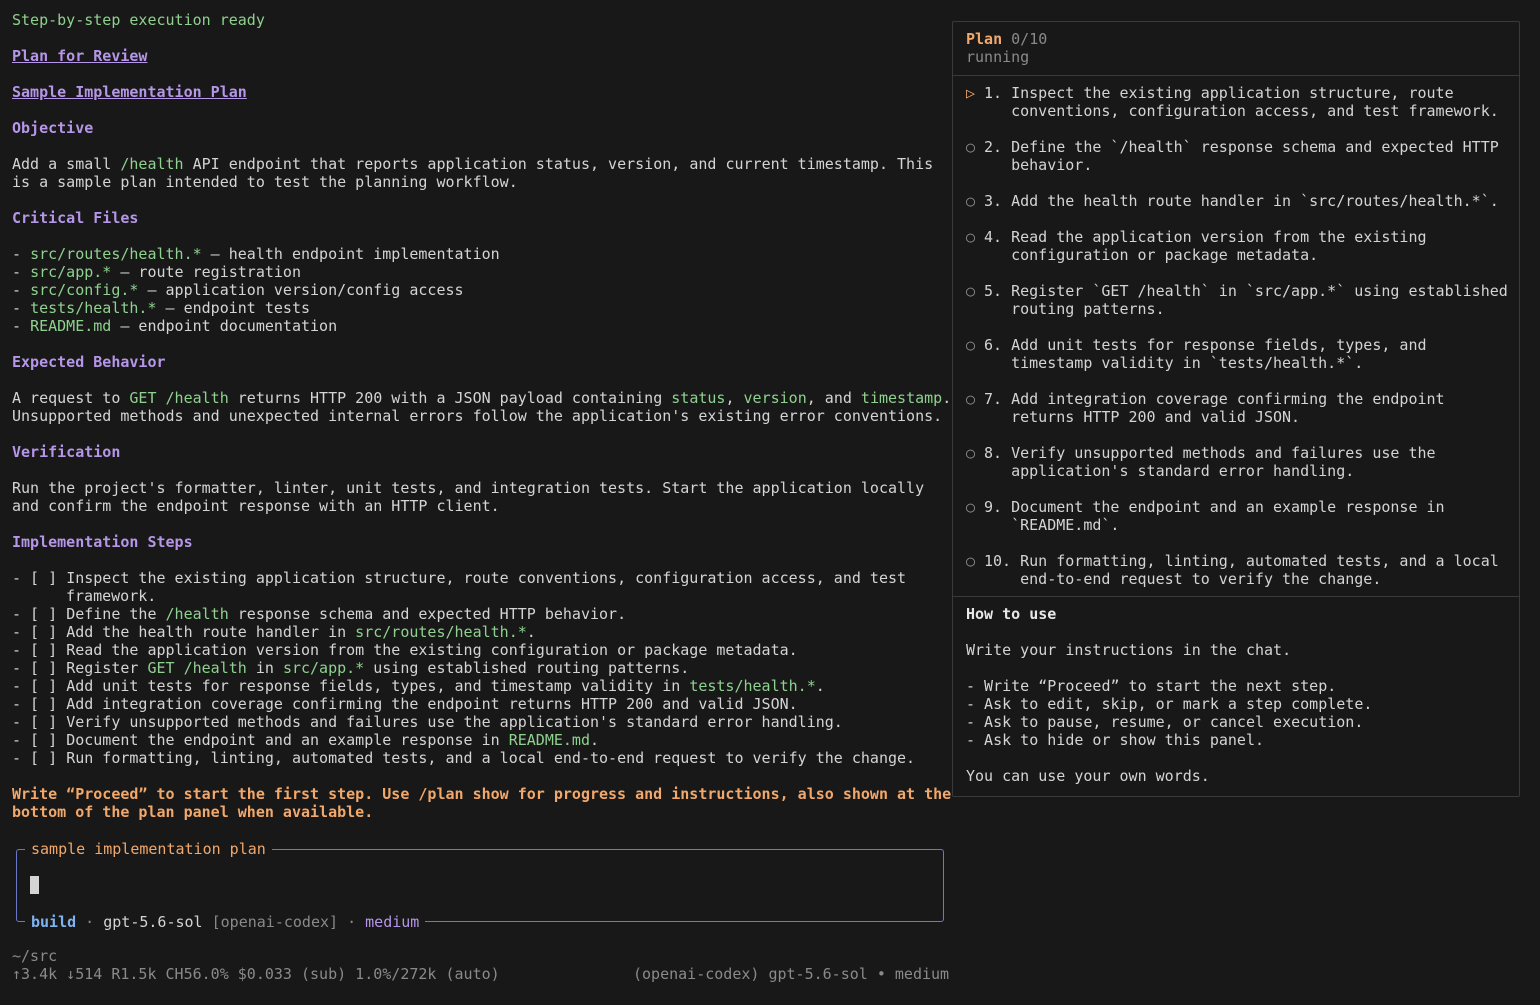 Image resolution: width=1540 pixels, height=1005 pixels. I want to click on effort-label: medium, so click(392, 922).